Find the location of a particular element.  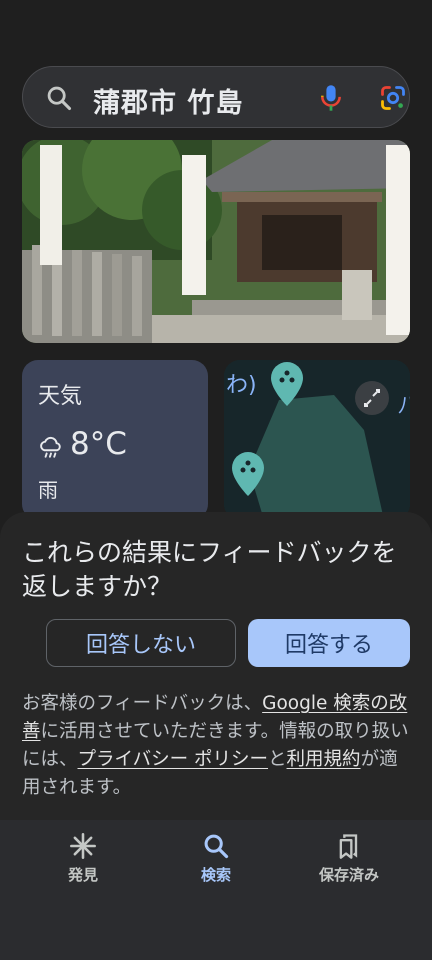

nav-saved: 保存済み is located at coordinates (349, 858).